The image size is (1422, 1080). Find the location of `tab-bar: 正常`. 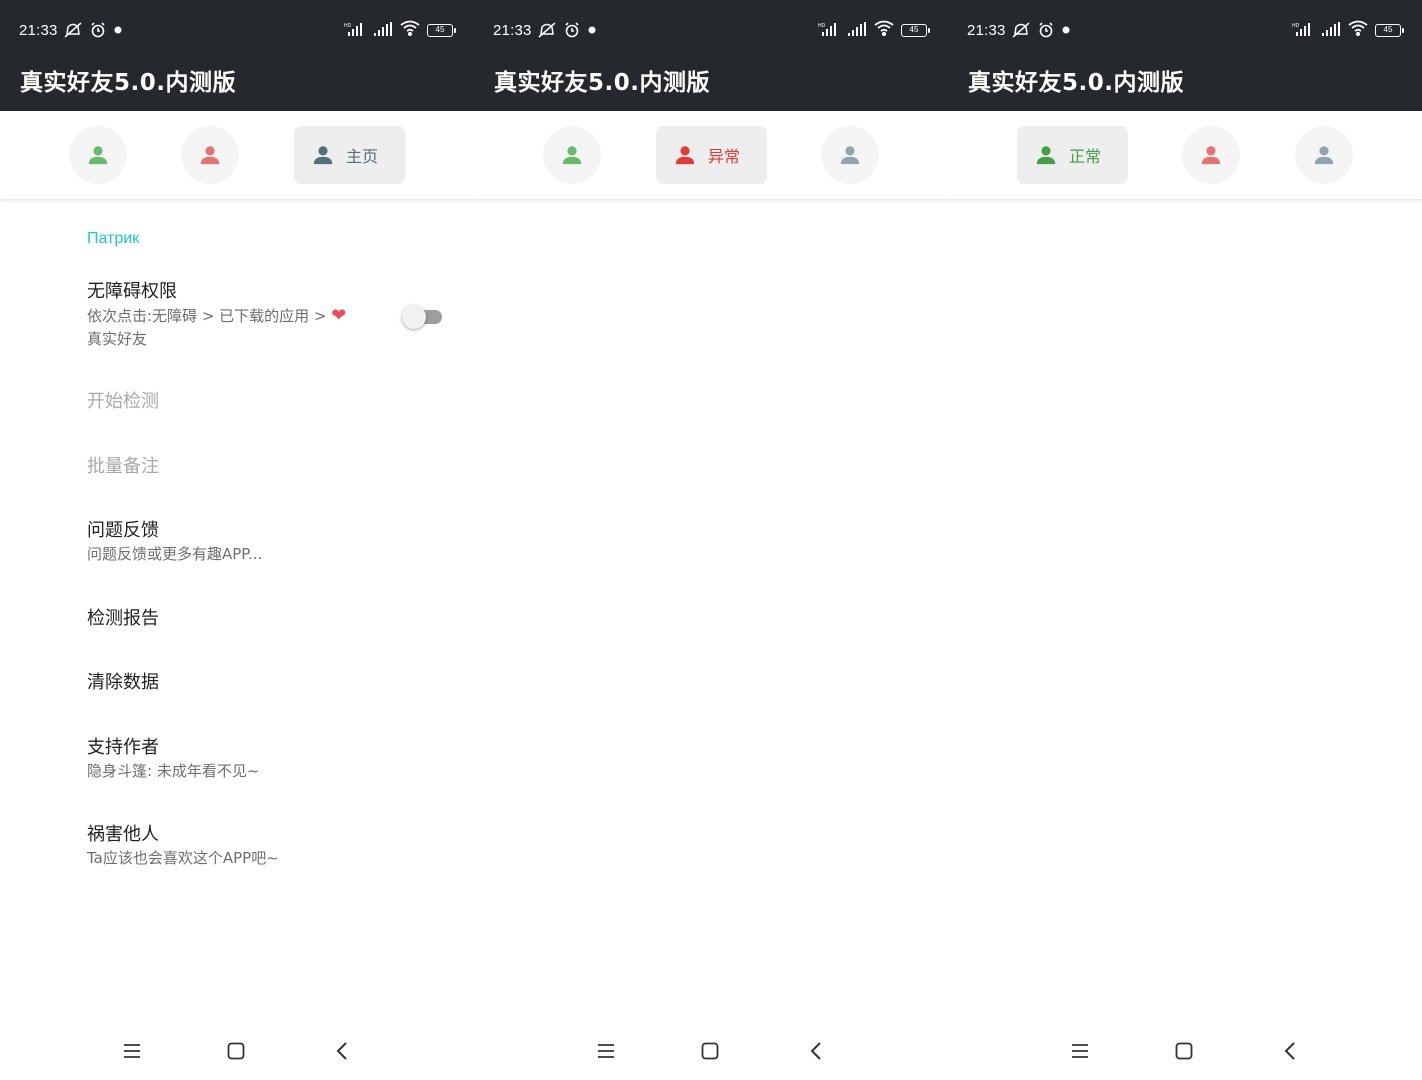

tab-bar: 正常 is located at coordinates (1185, 155).